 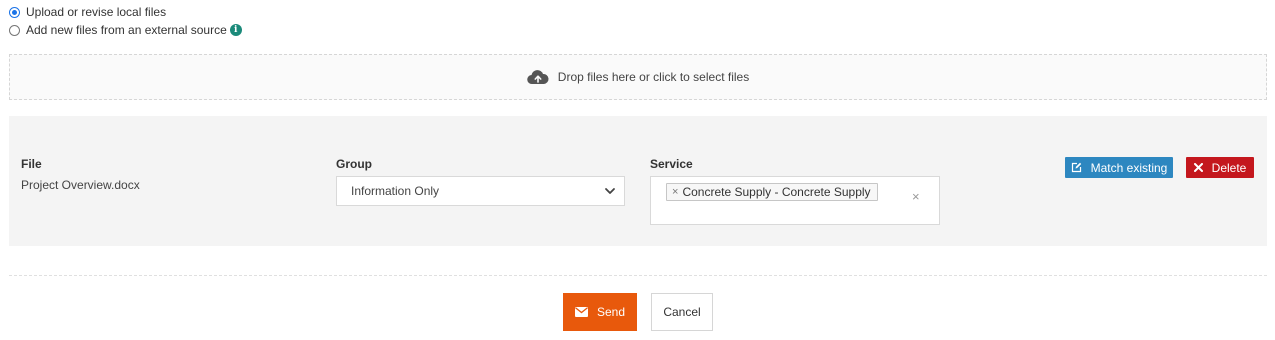 I want to click on cancel-label: Cancel, so click(x=682, y=312).